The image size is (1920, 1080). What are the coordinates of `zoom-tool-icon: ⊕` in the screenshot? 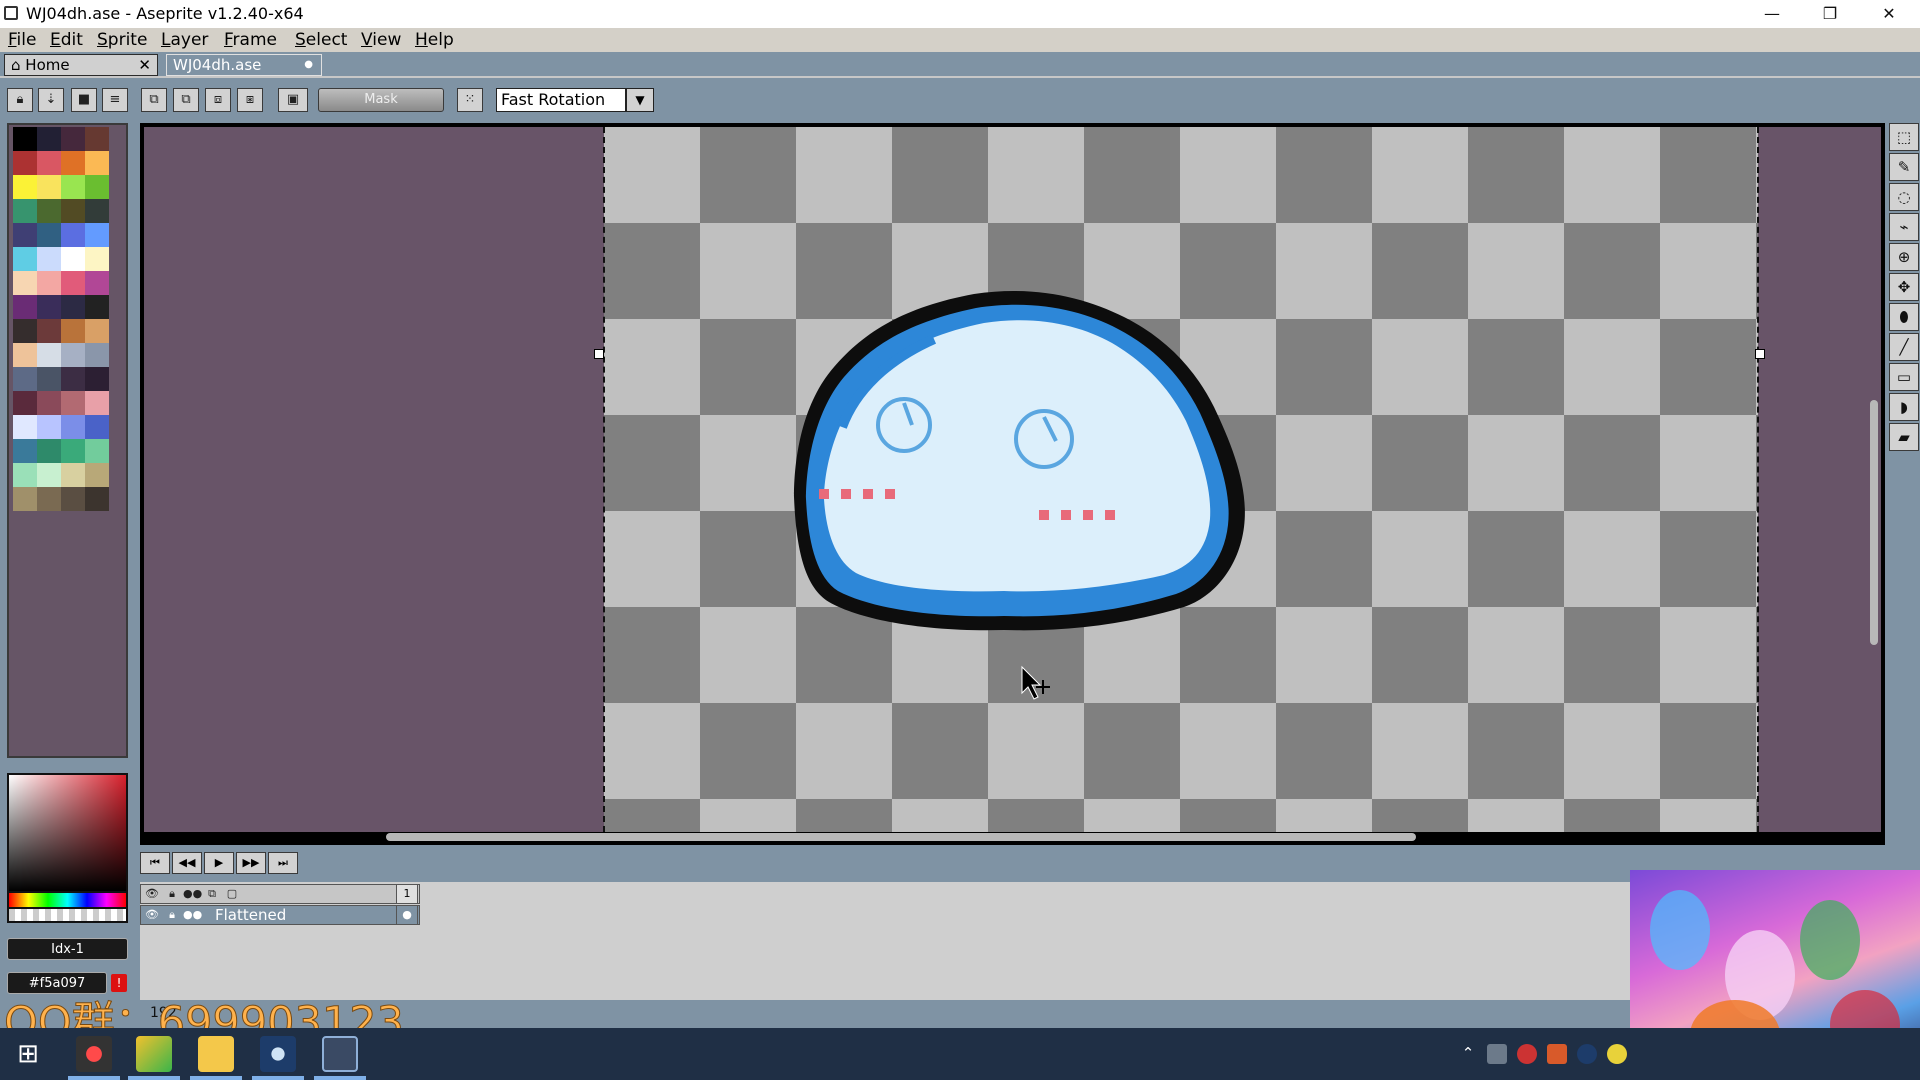 It's located at (1904, 257).